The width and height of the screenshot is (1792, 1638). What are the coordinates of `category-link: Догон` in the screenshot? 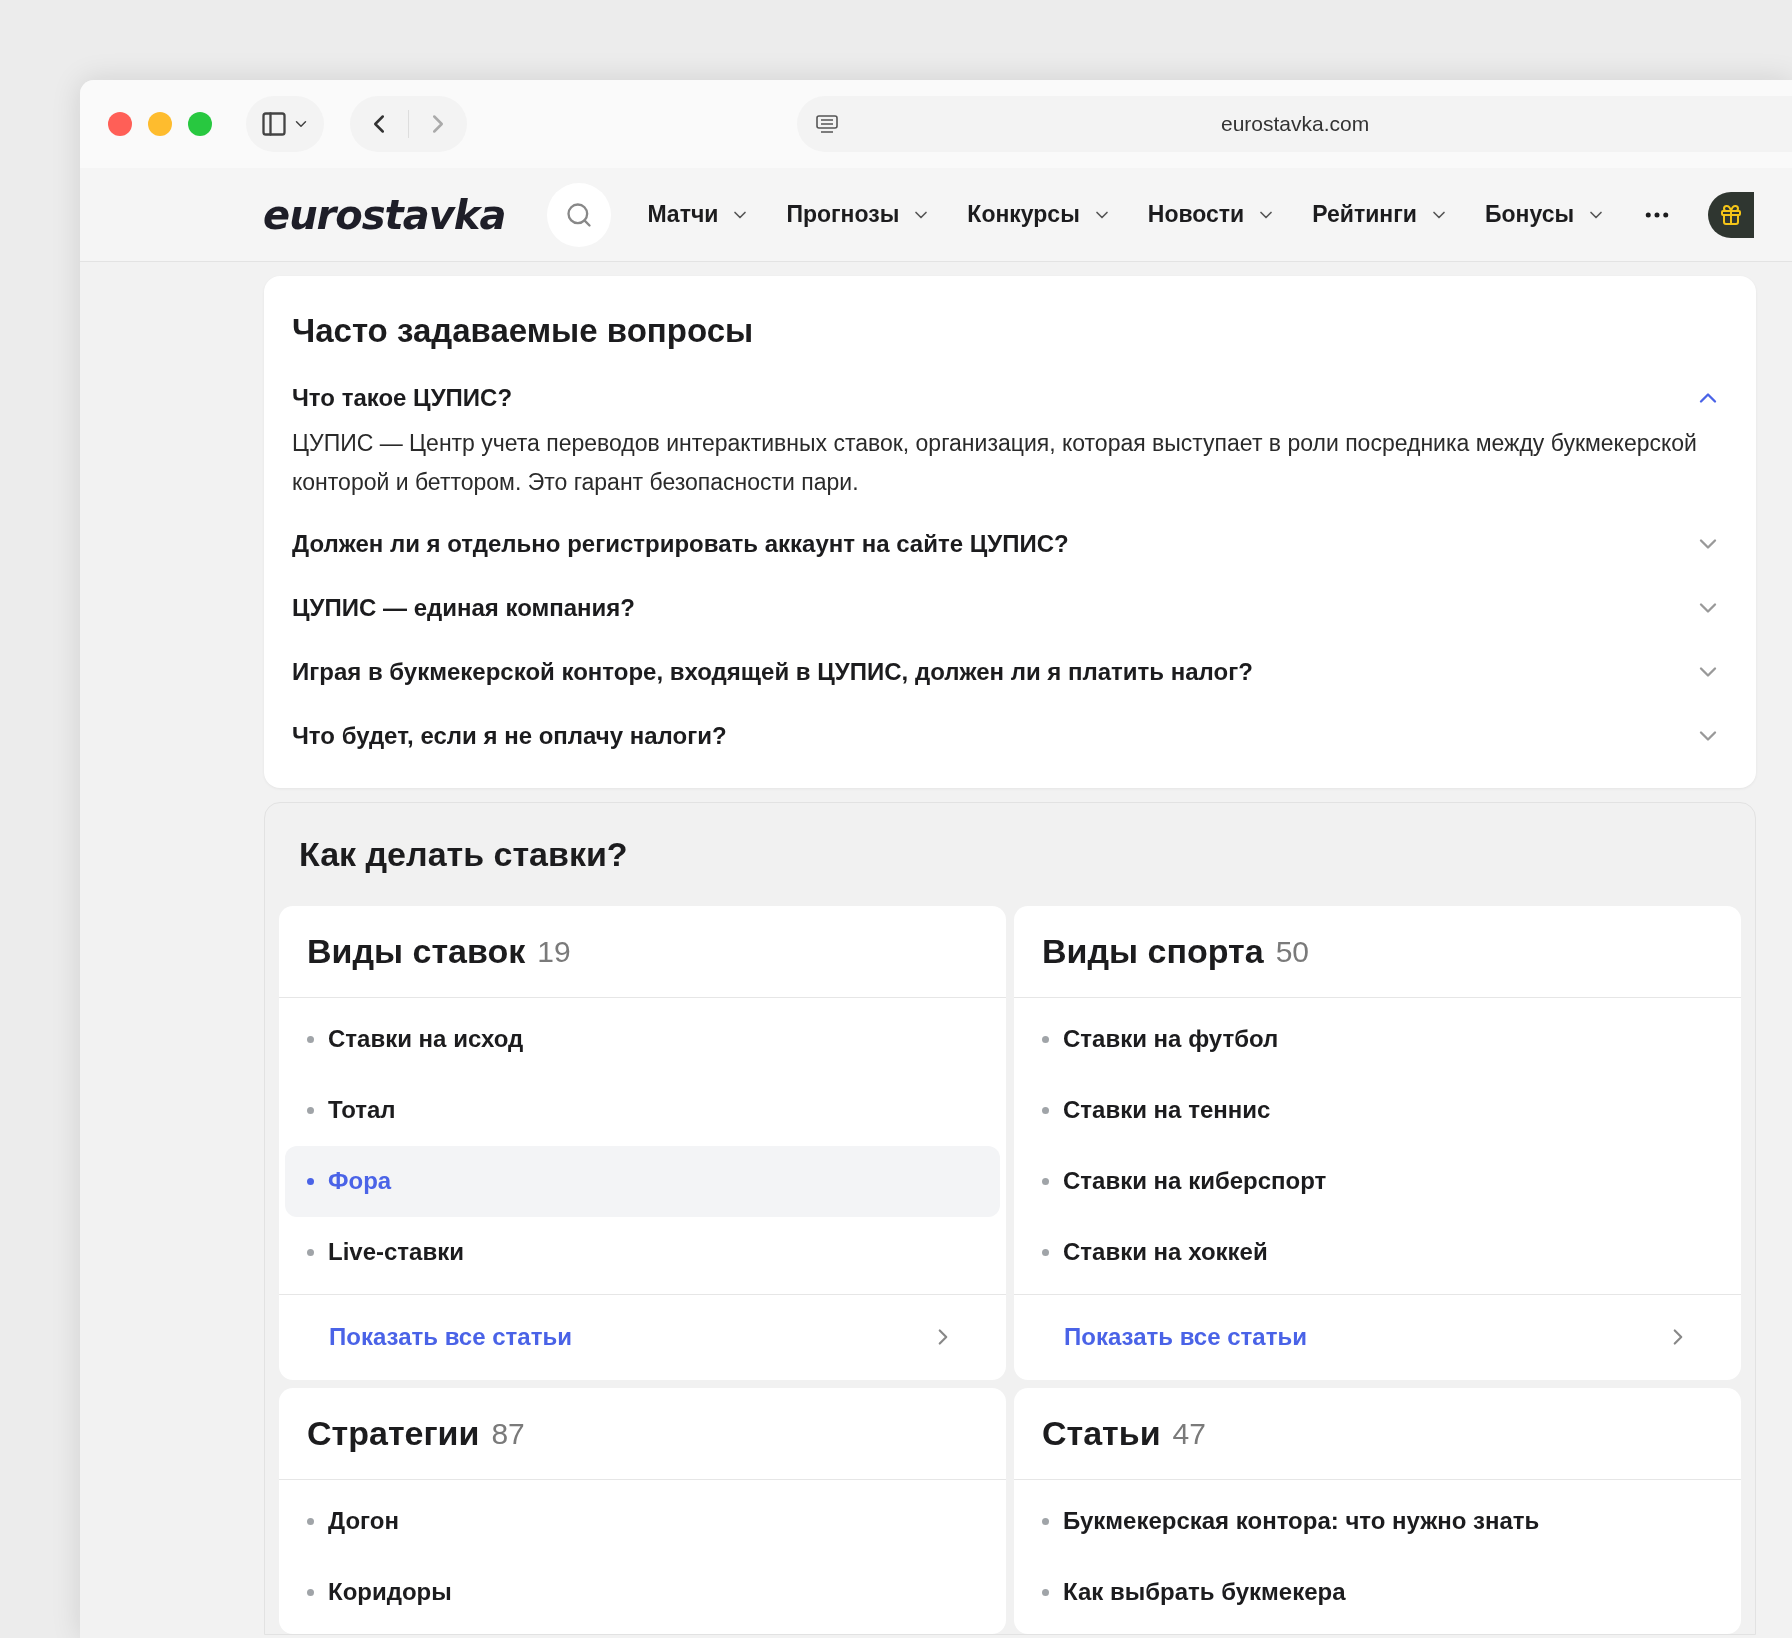 It's located at (642, 1521).